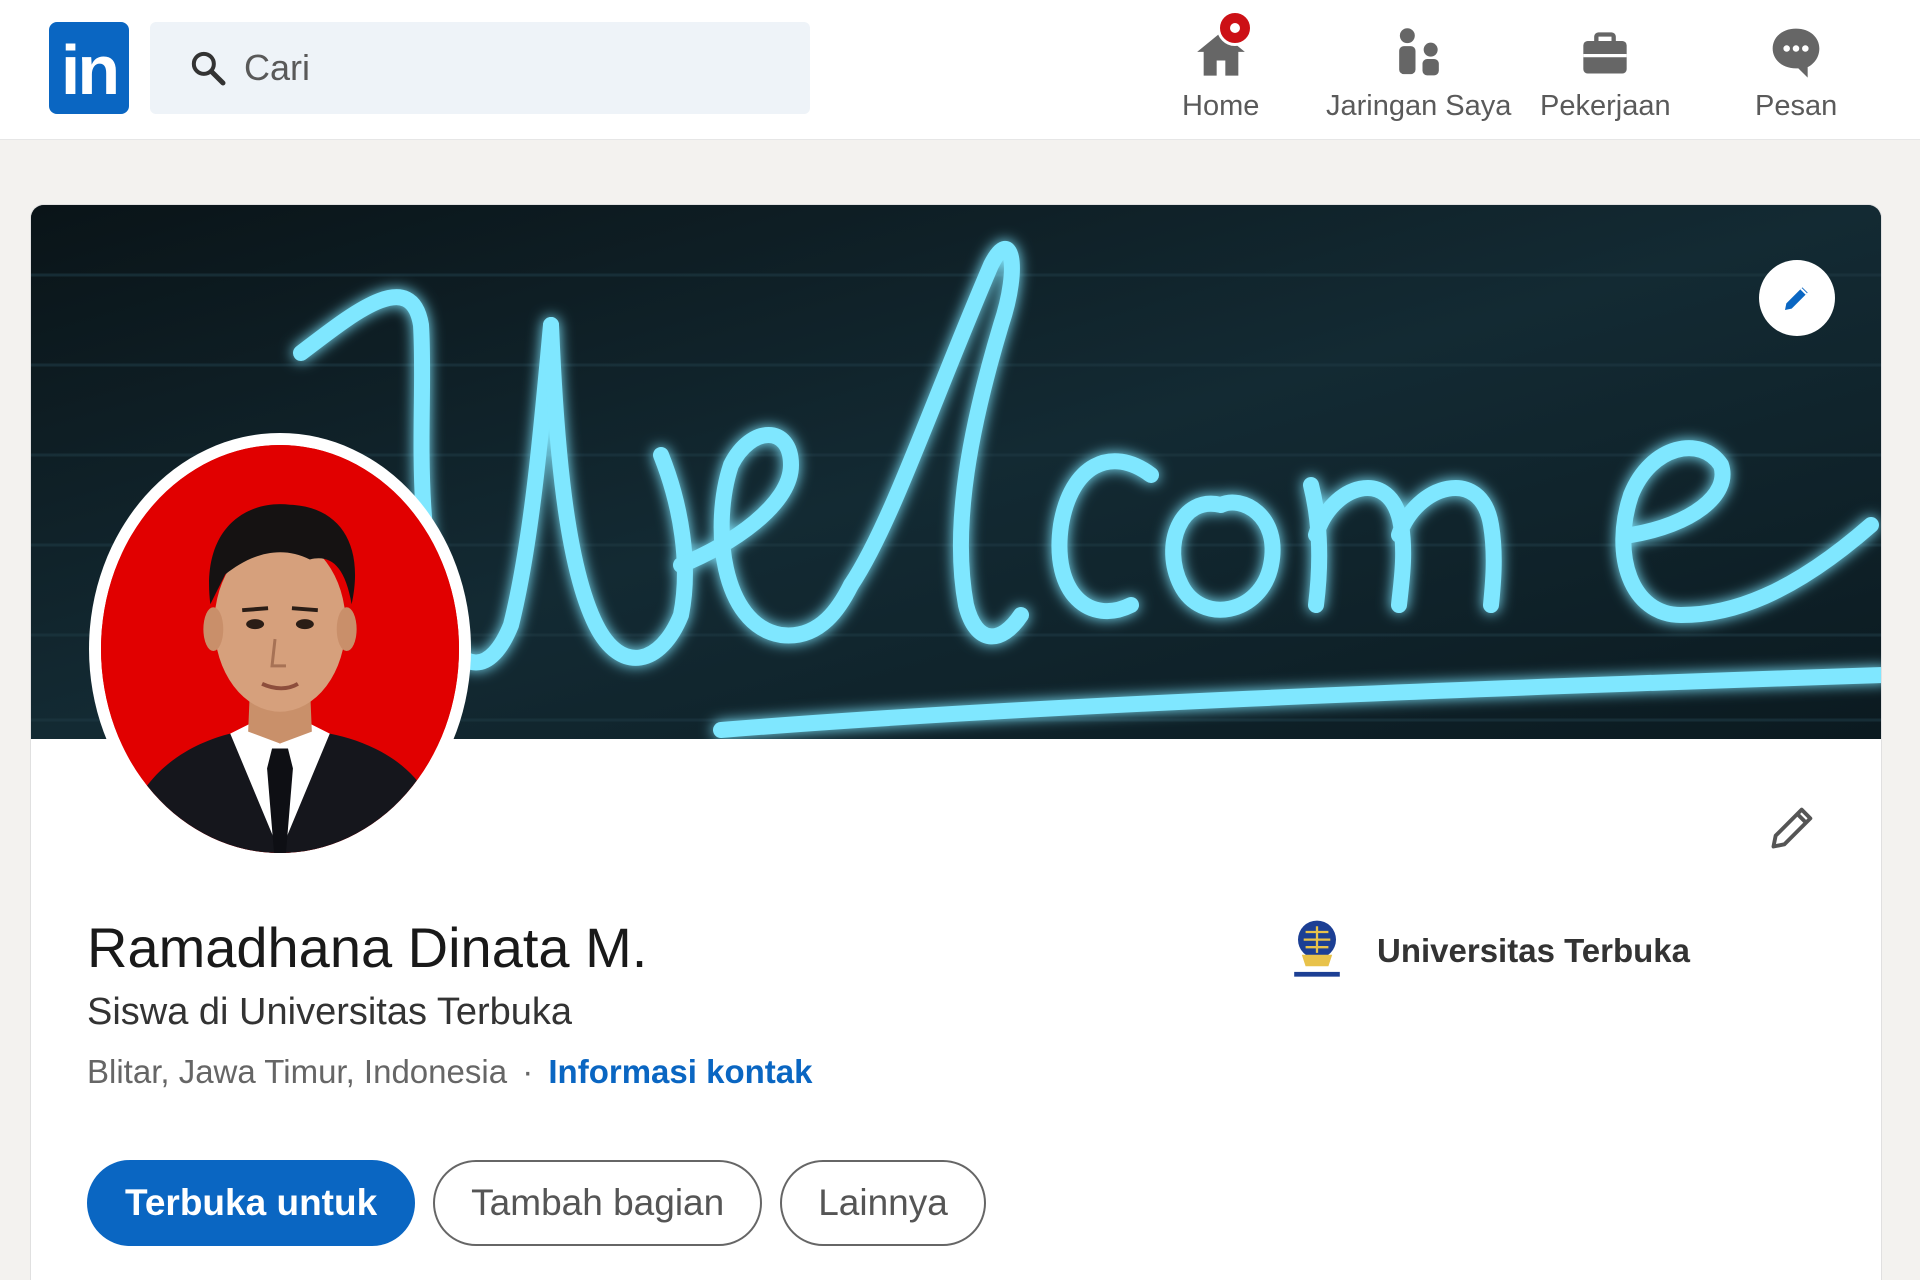  I want to click on profile-actions: Terbuka untuk Tambah bagian Lainnya, so click(536, 1203).